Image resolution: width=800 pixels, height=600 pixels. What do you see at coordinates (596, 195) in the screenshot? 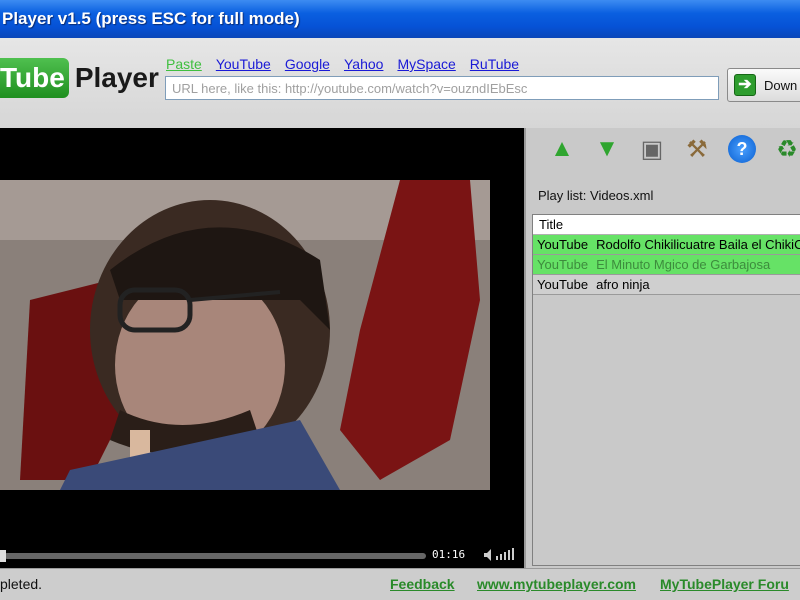
I see `playlist-label: Play list: Videos.xml` at bounding box center [596, 195].